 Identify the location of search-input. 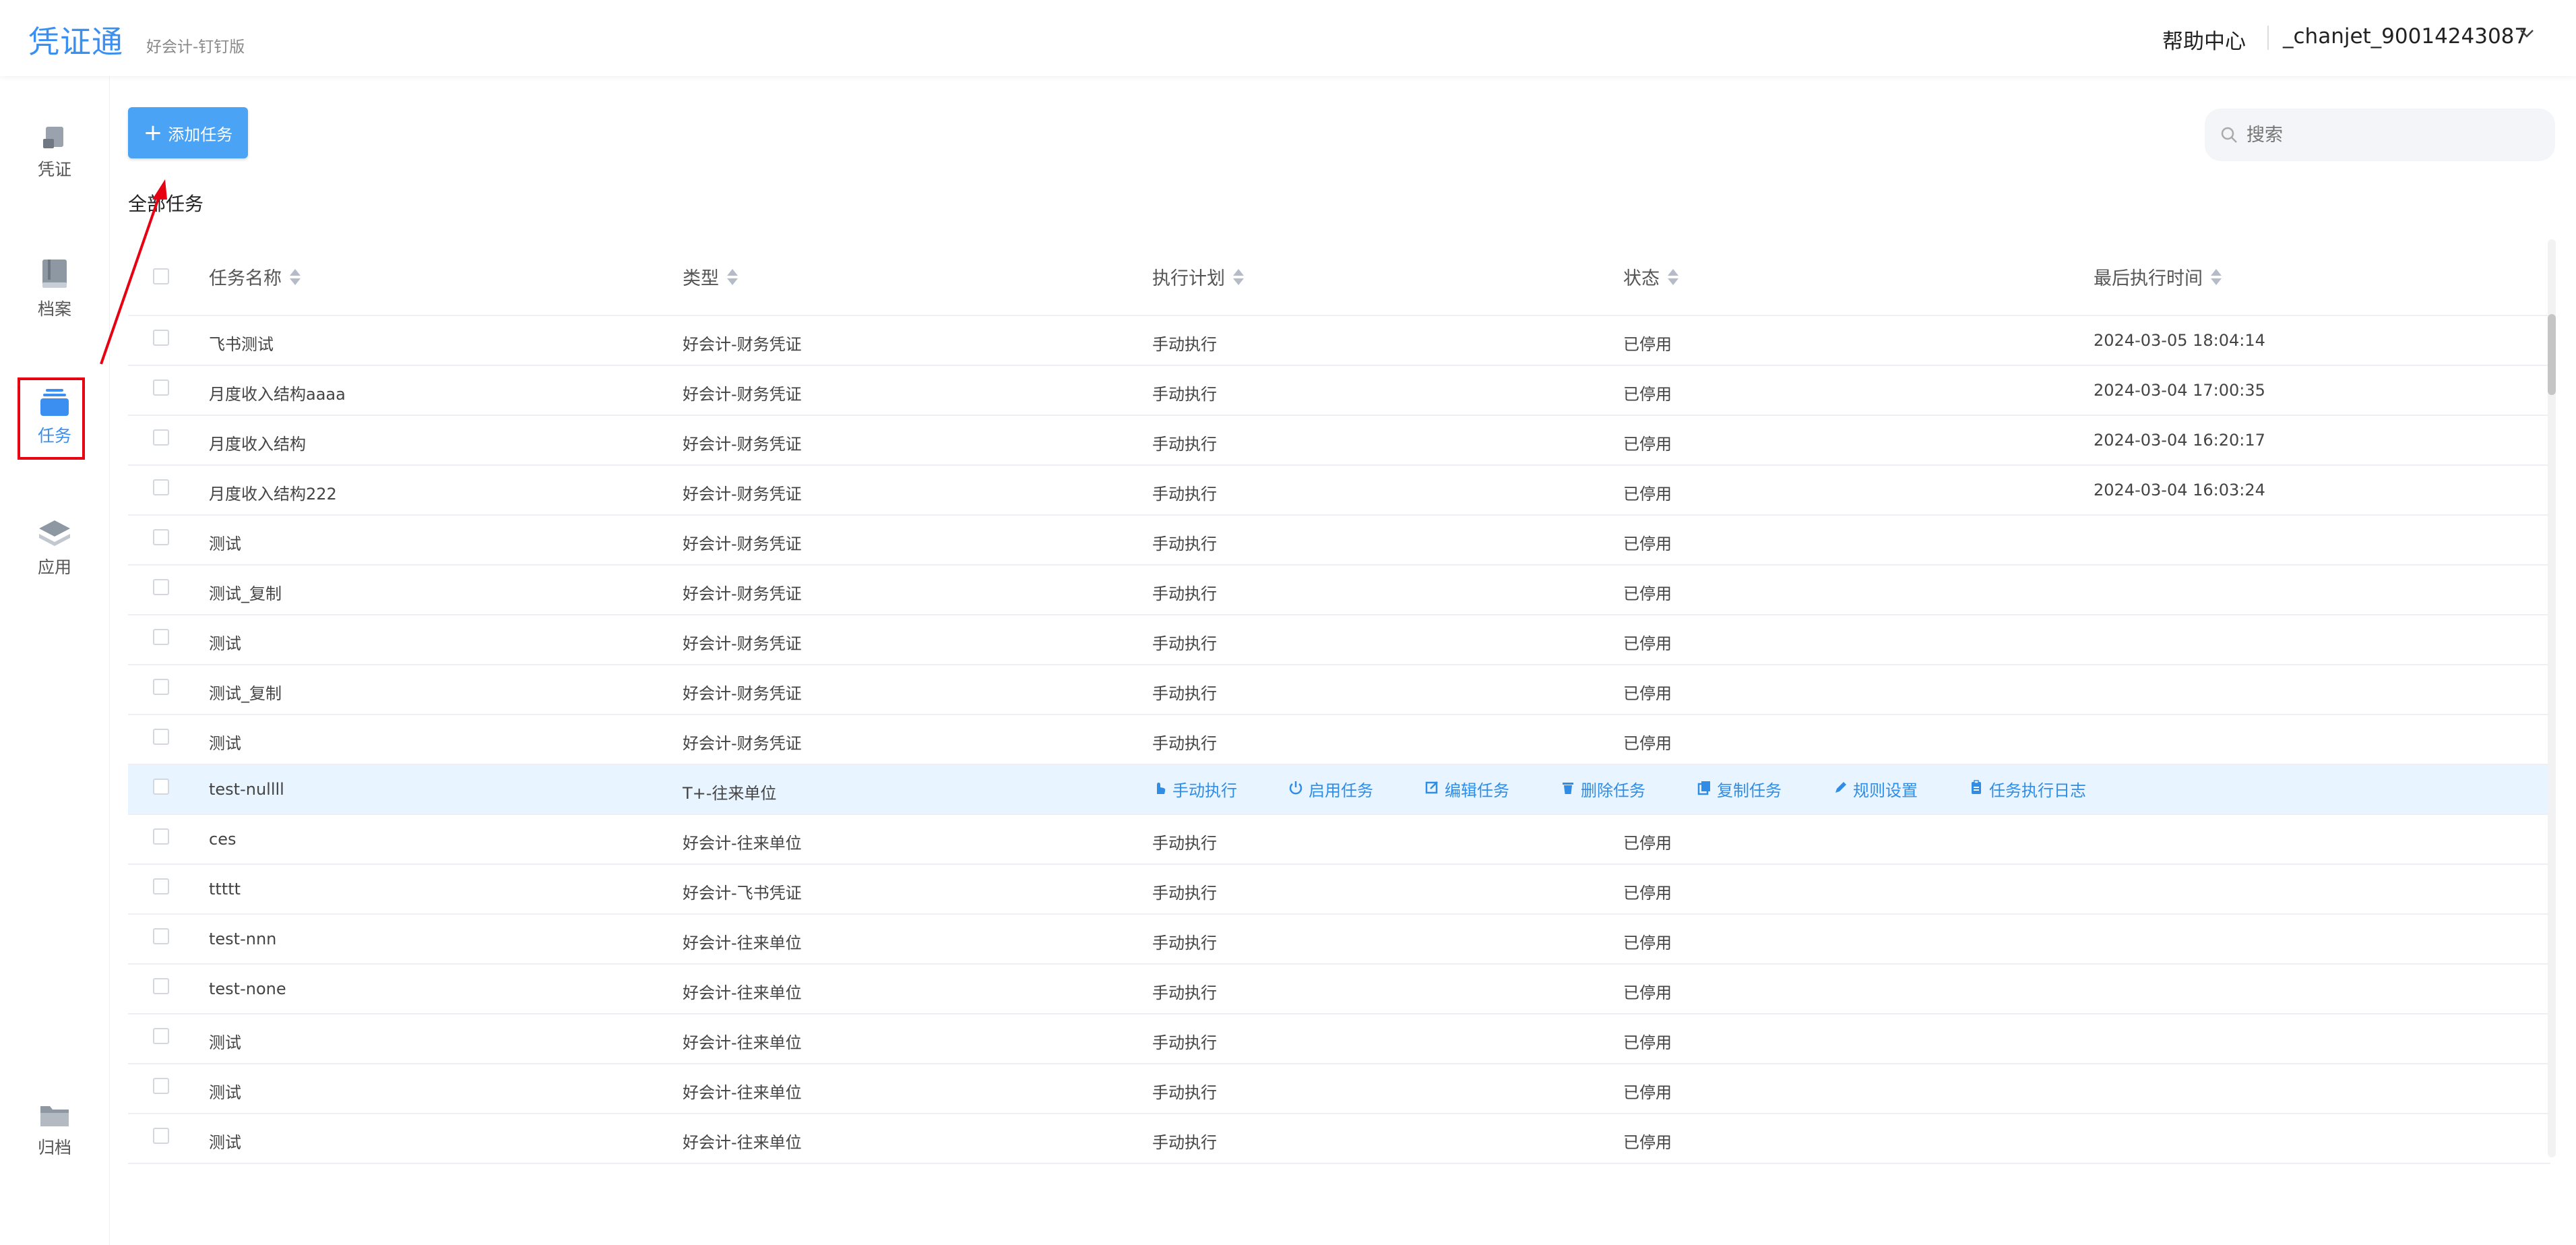
(2394, 135).